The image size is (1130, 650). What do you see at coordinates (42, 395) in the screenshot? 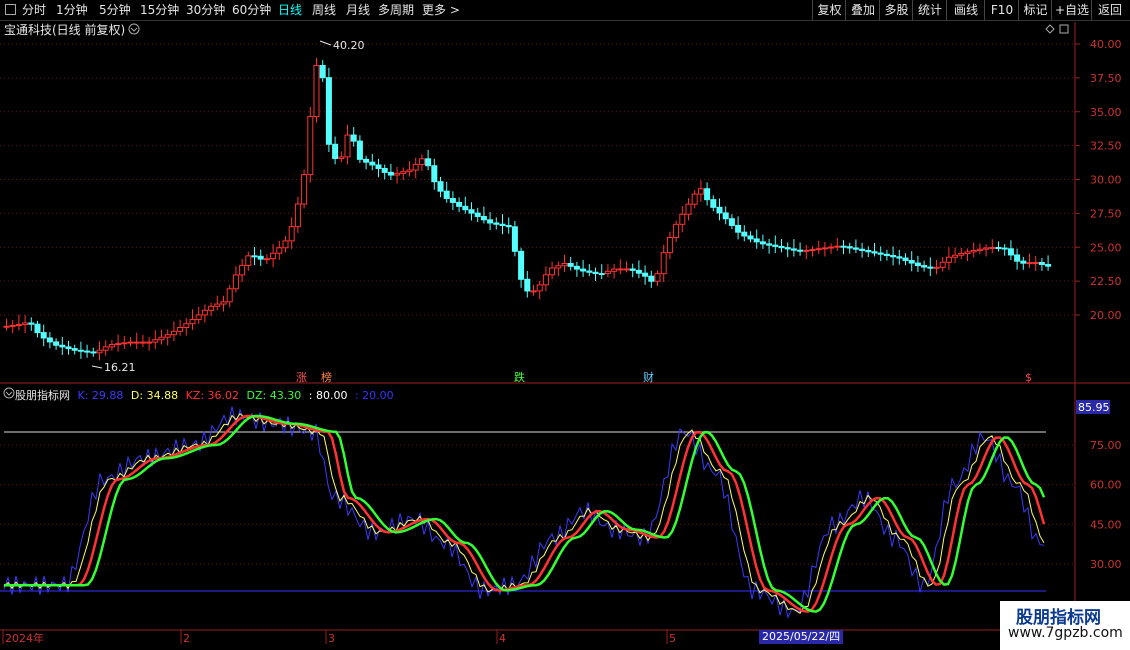
I see `indicator-name: 股朋指标网` at bounding box center [42, 395].